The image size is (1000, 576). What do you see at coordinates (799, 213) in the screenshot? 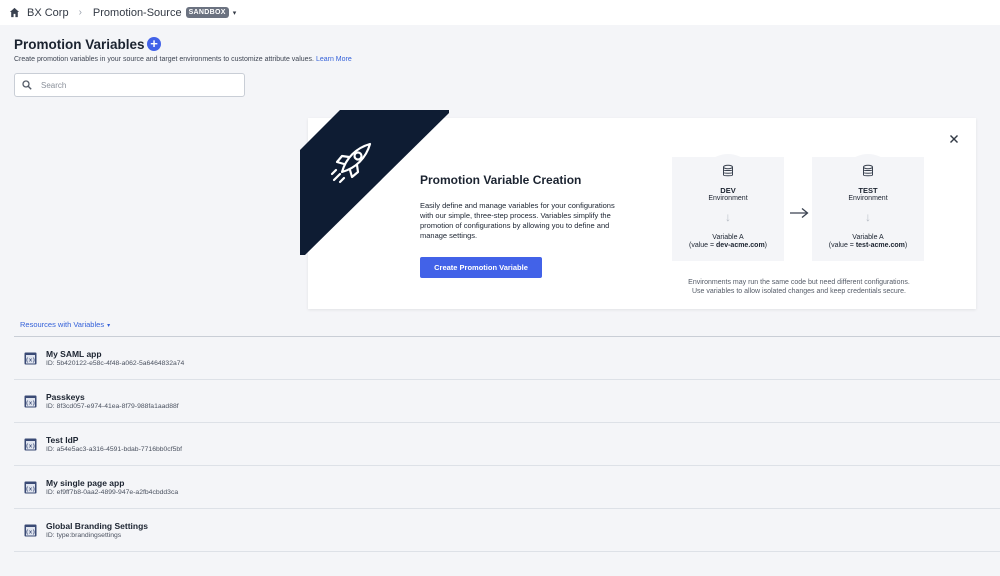
I see `arrow-right-icon` at bounding box center [799, 213].